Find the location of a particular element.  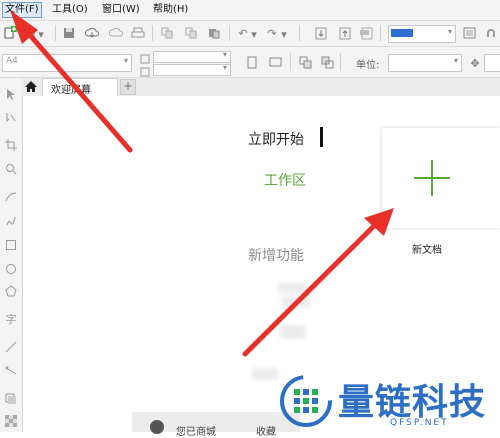

page-height-field: ▾ is located at coordinates (192, 69).